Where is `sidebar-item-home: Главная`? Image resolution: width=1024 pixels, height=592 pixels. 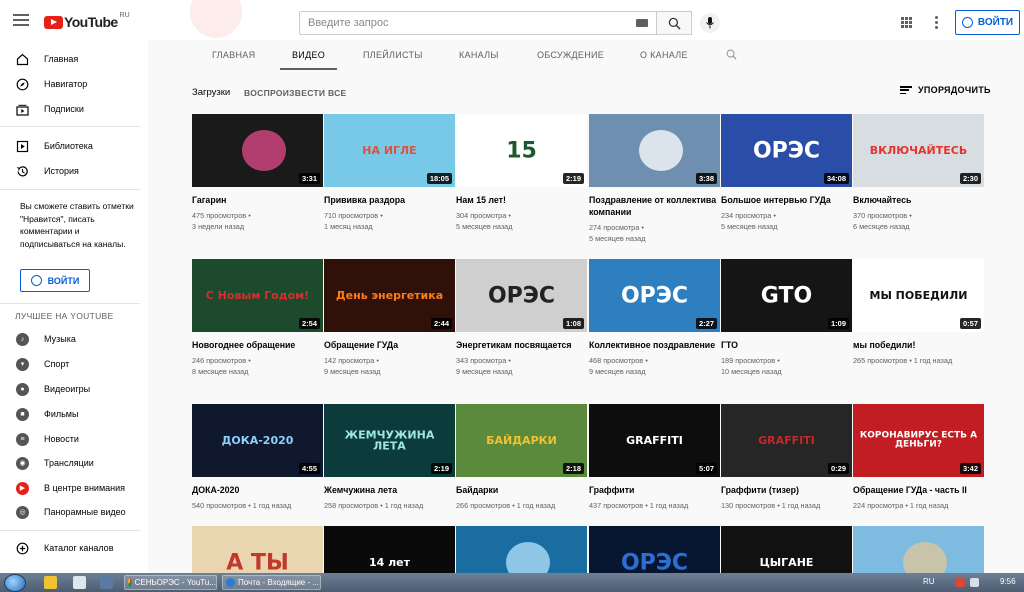
sidebar-item-home: Главная is located at coordinates (74, 59).